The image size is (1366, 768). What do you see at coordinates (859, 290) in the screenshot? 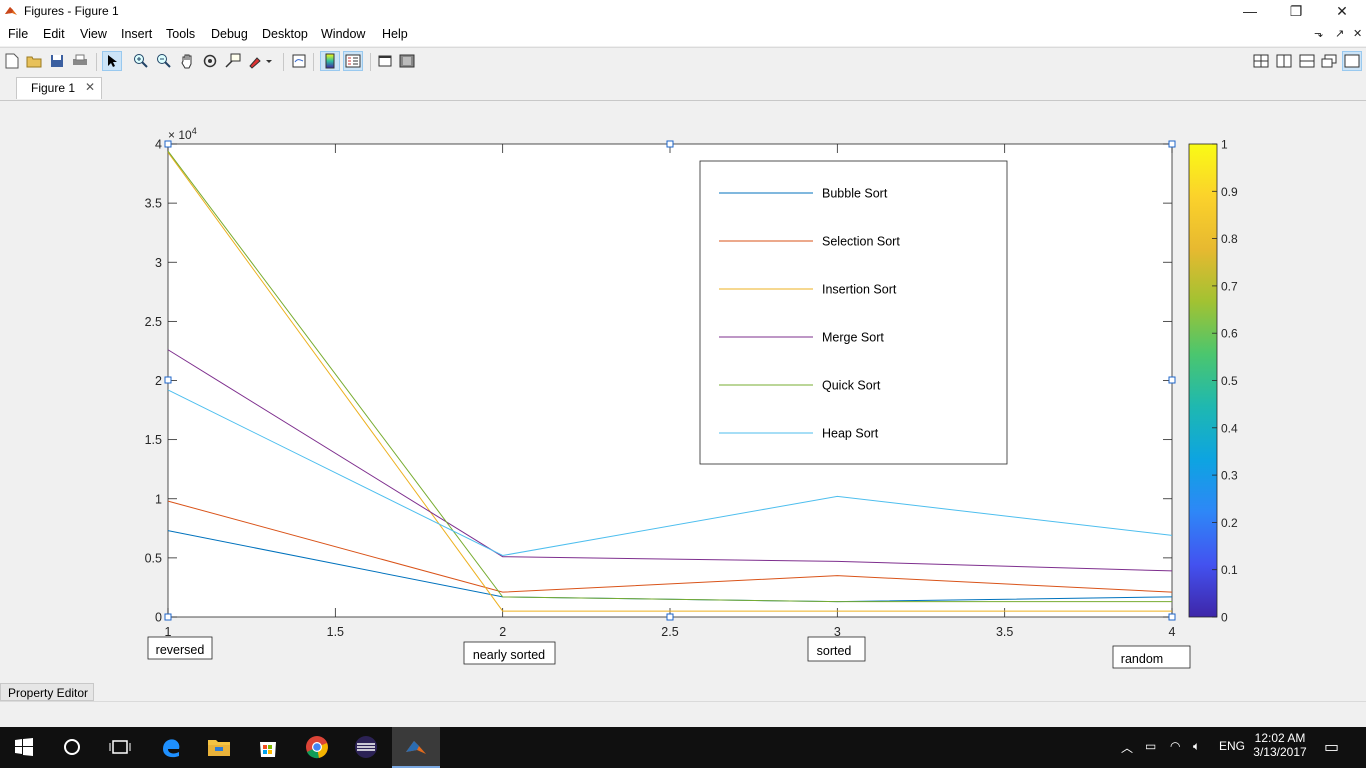
I see `legend-entry: Insertion Sort` at bounding box center [859, 290].